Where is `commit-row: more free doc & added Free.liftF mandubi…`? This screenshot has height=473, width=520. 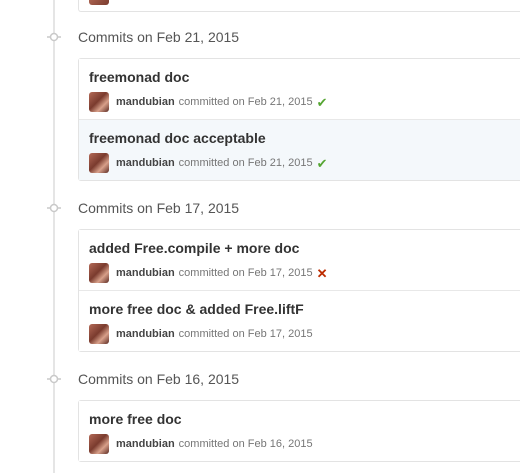 commit-row: more free doc & added Free.liftF mandubi… is located at coordinates (299, 321).